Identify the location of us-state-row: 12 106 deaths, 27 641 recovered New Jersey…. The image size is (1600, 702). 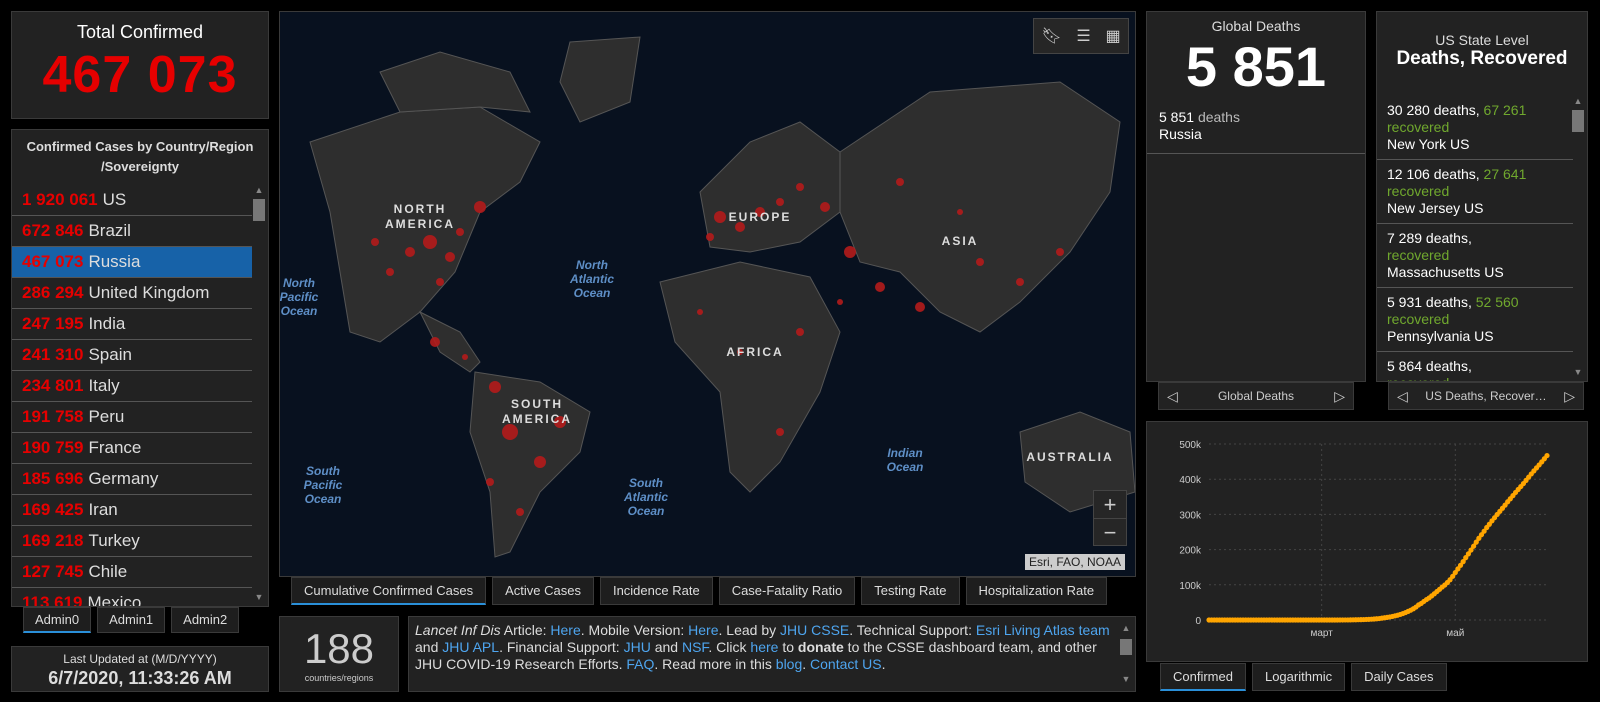
(1475, 192).